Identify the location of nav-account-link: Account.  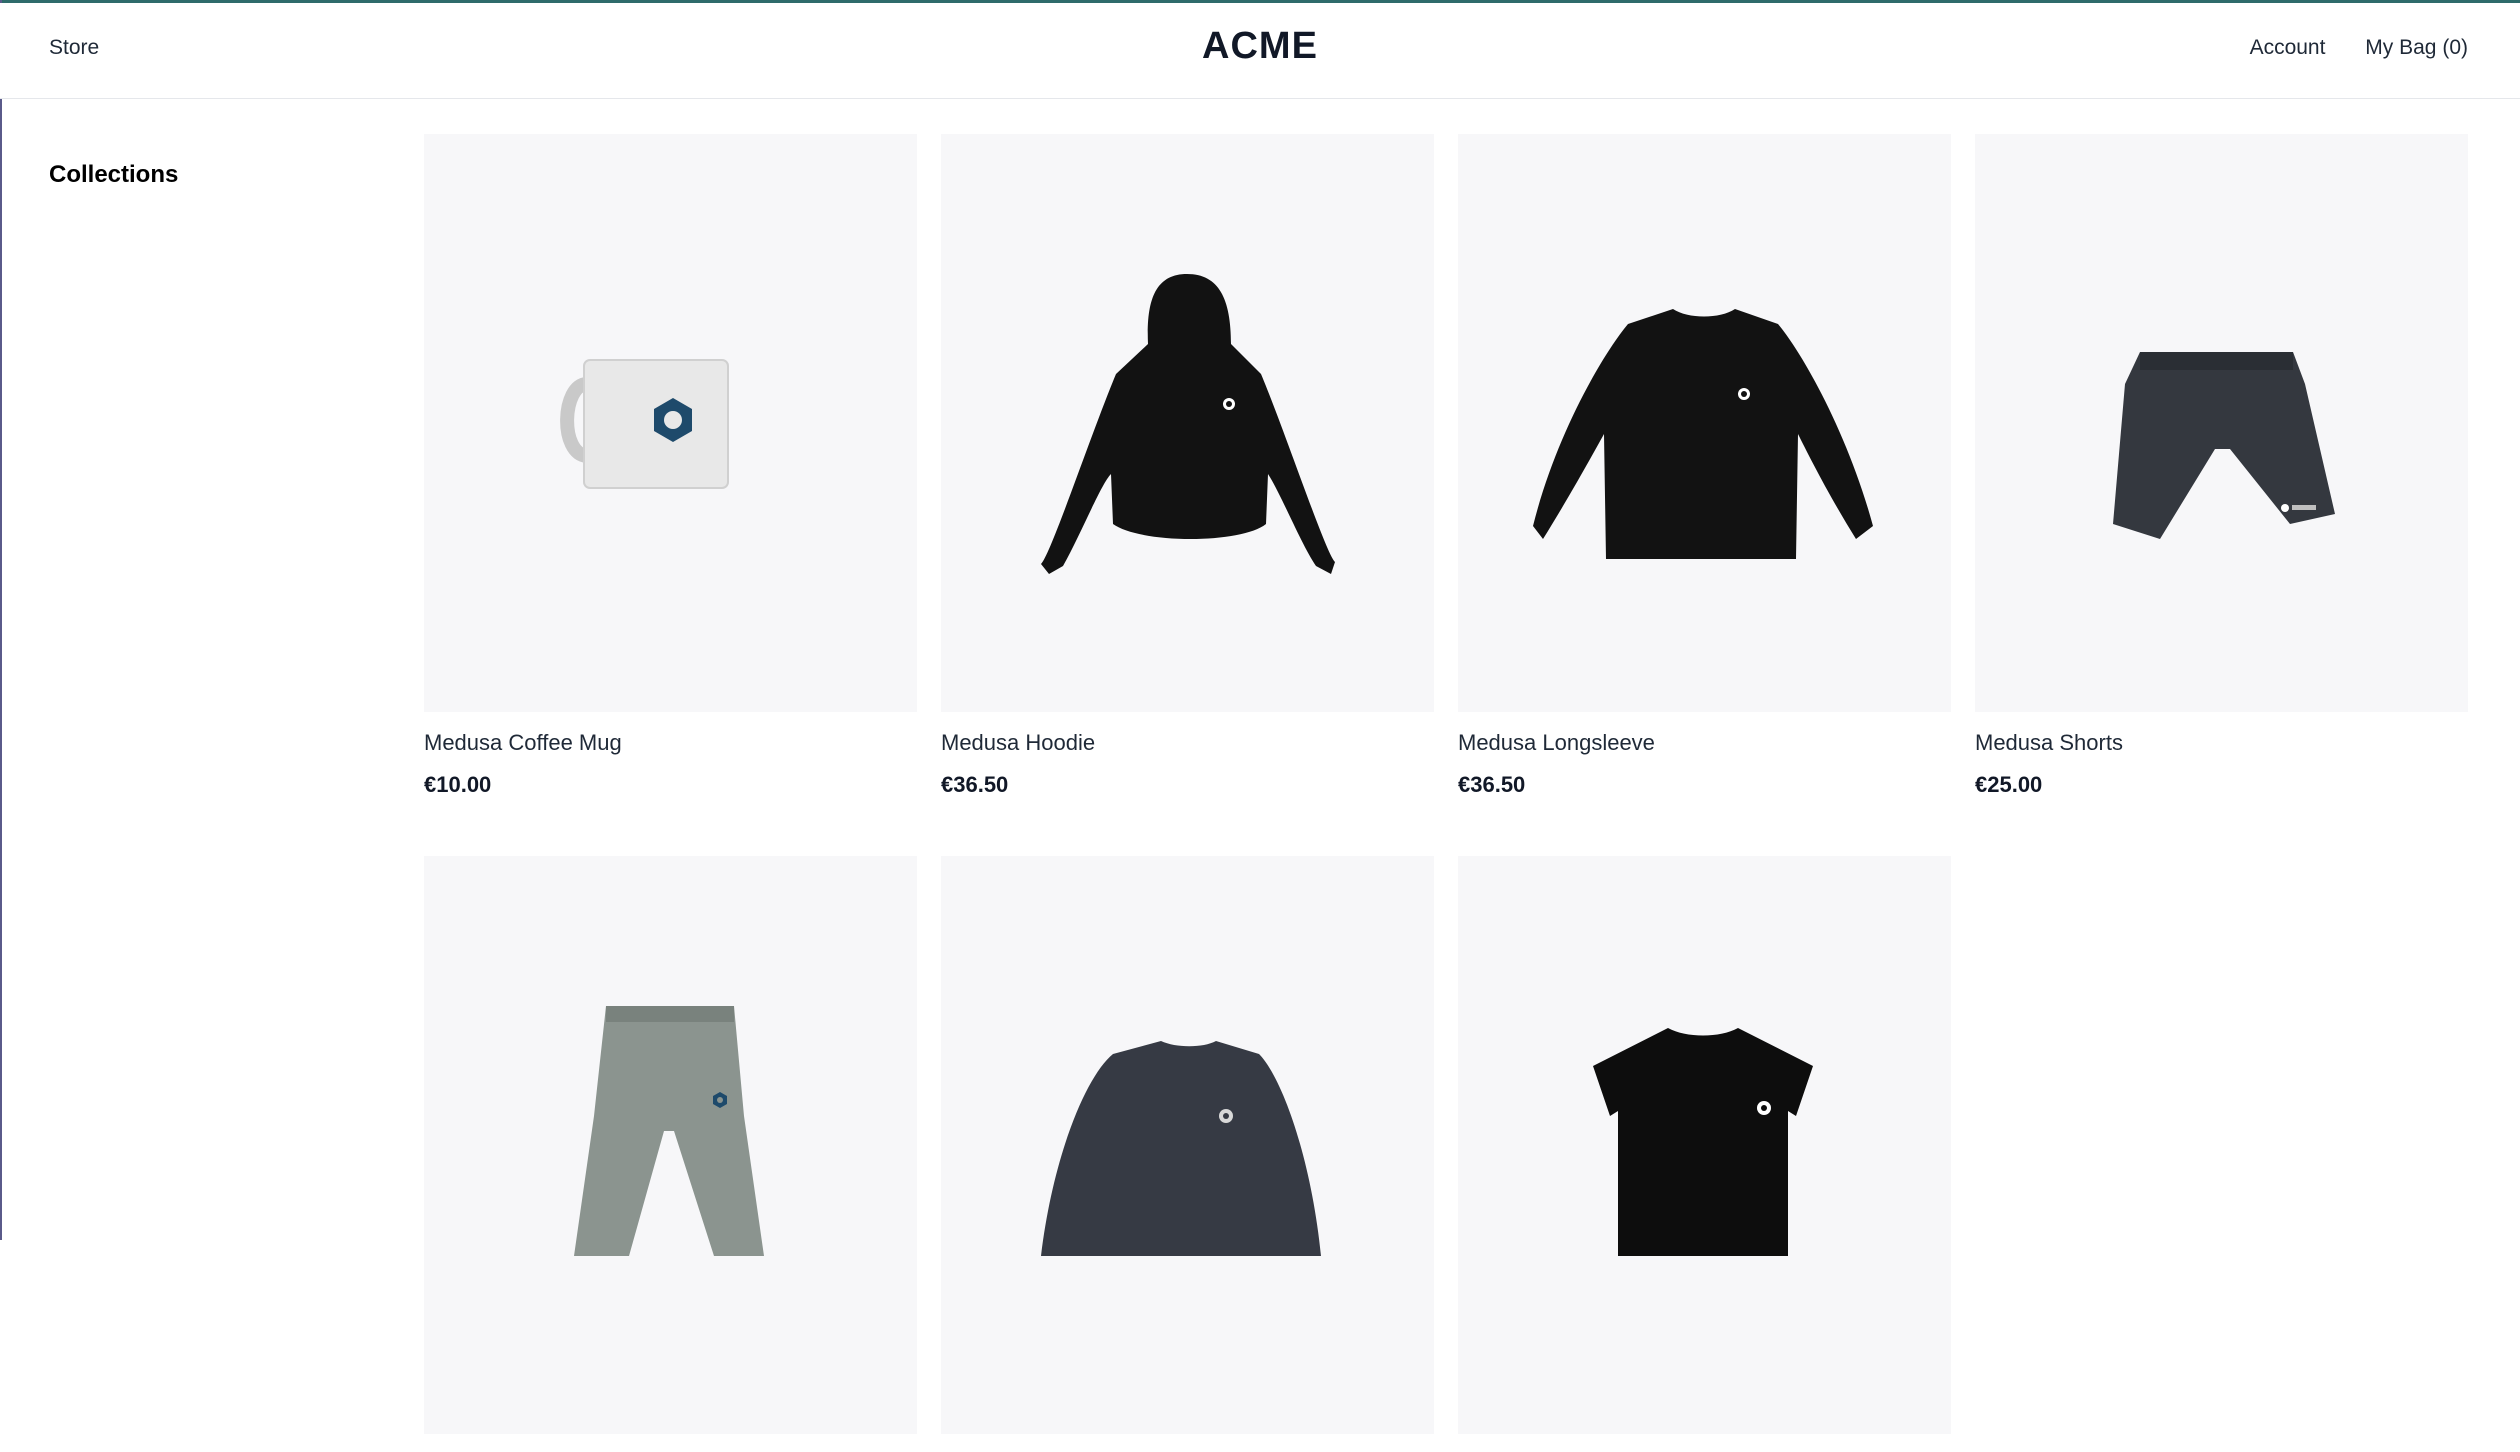
(2288, 47).